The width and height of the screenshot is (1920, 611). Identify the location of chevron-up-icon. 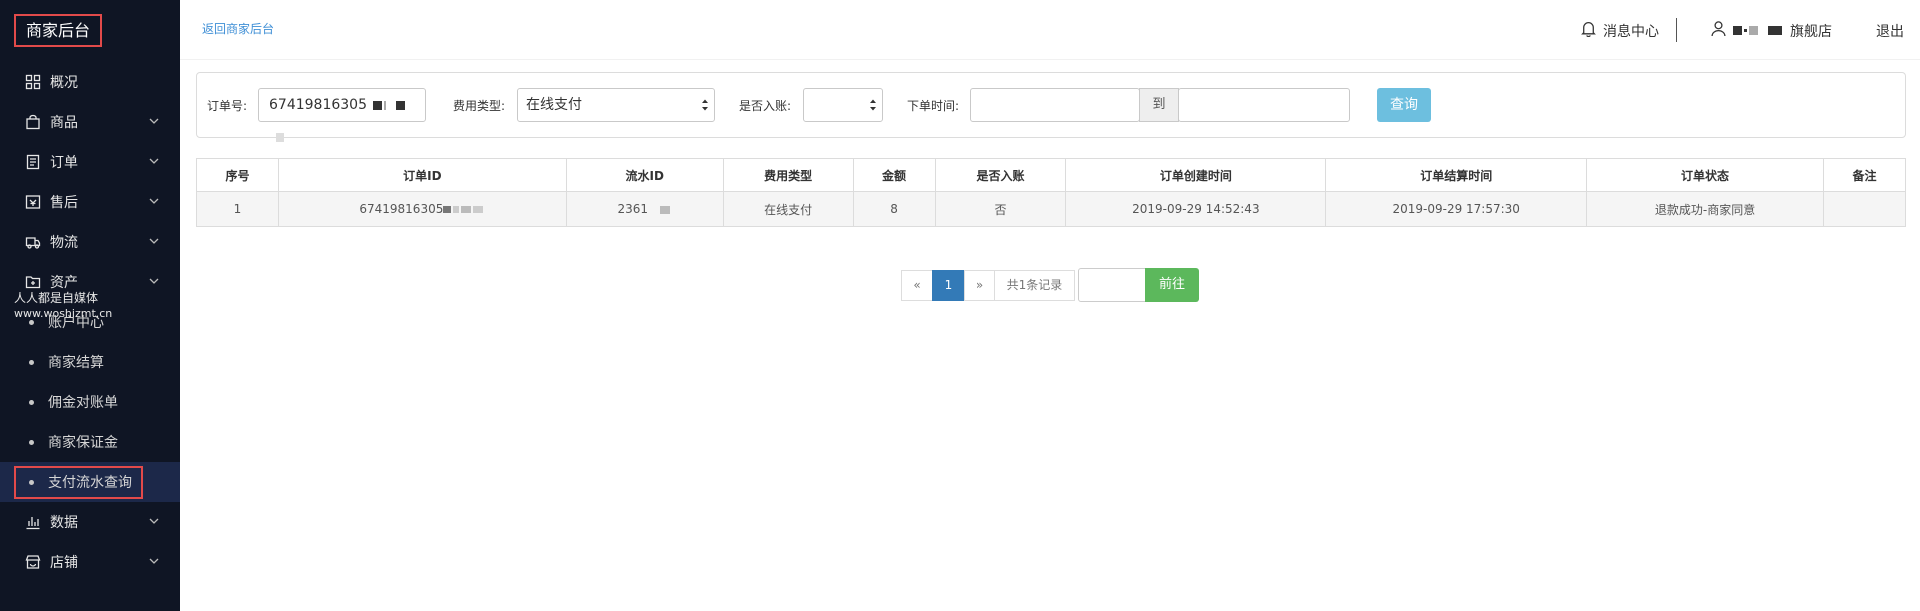
(154, 281).